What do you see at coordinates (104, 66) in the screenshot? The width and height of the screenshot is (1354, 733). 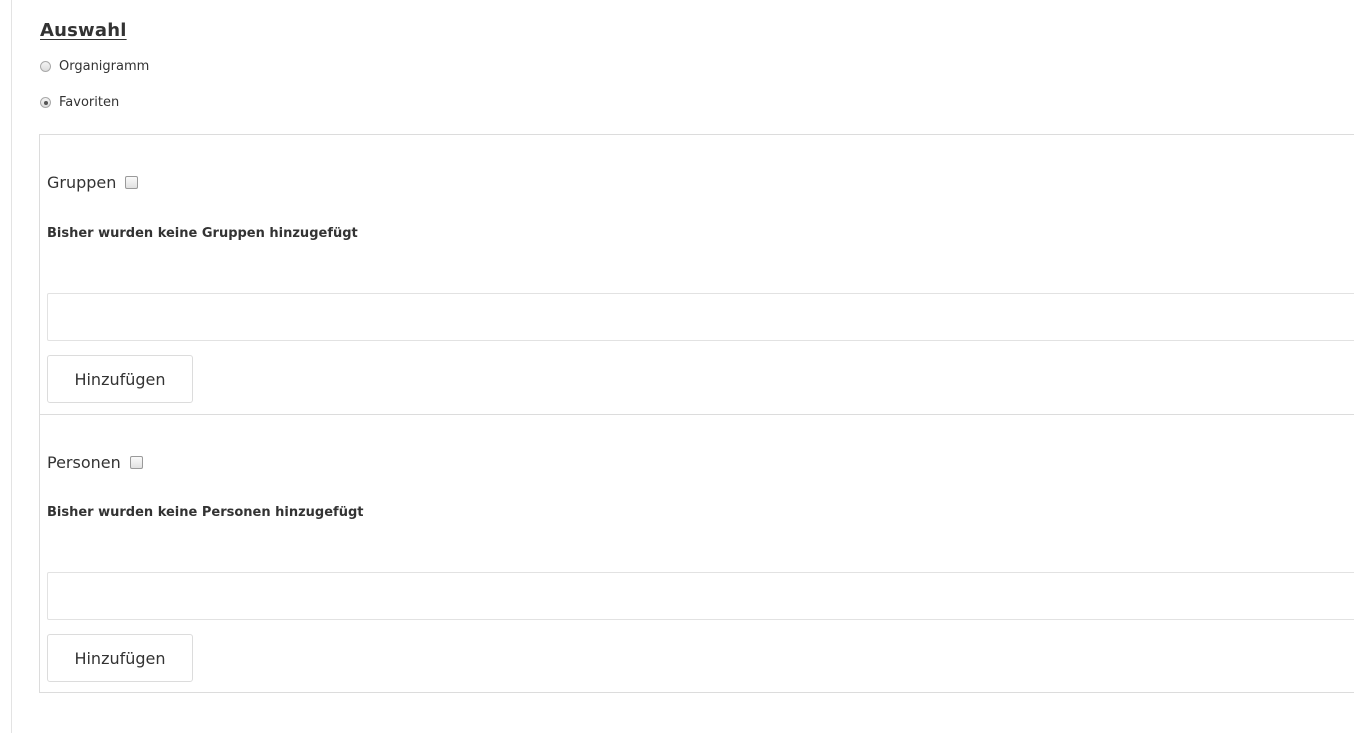 I see `organigramm-label: Organigramm` at bounding box center [104, 66].